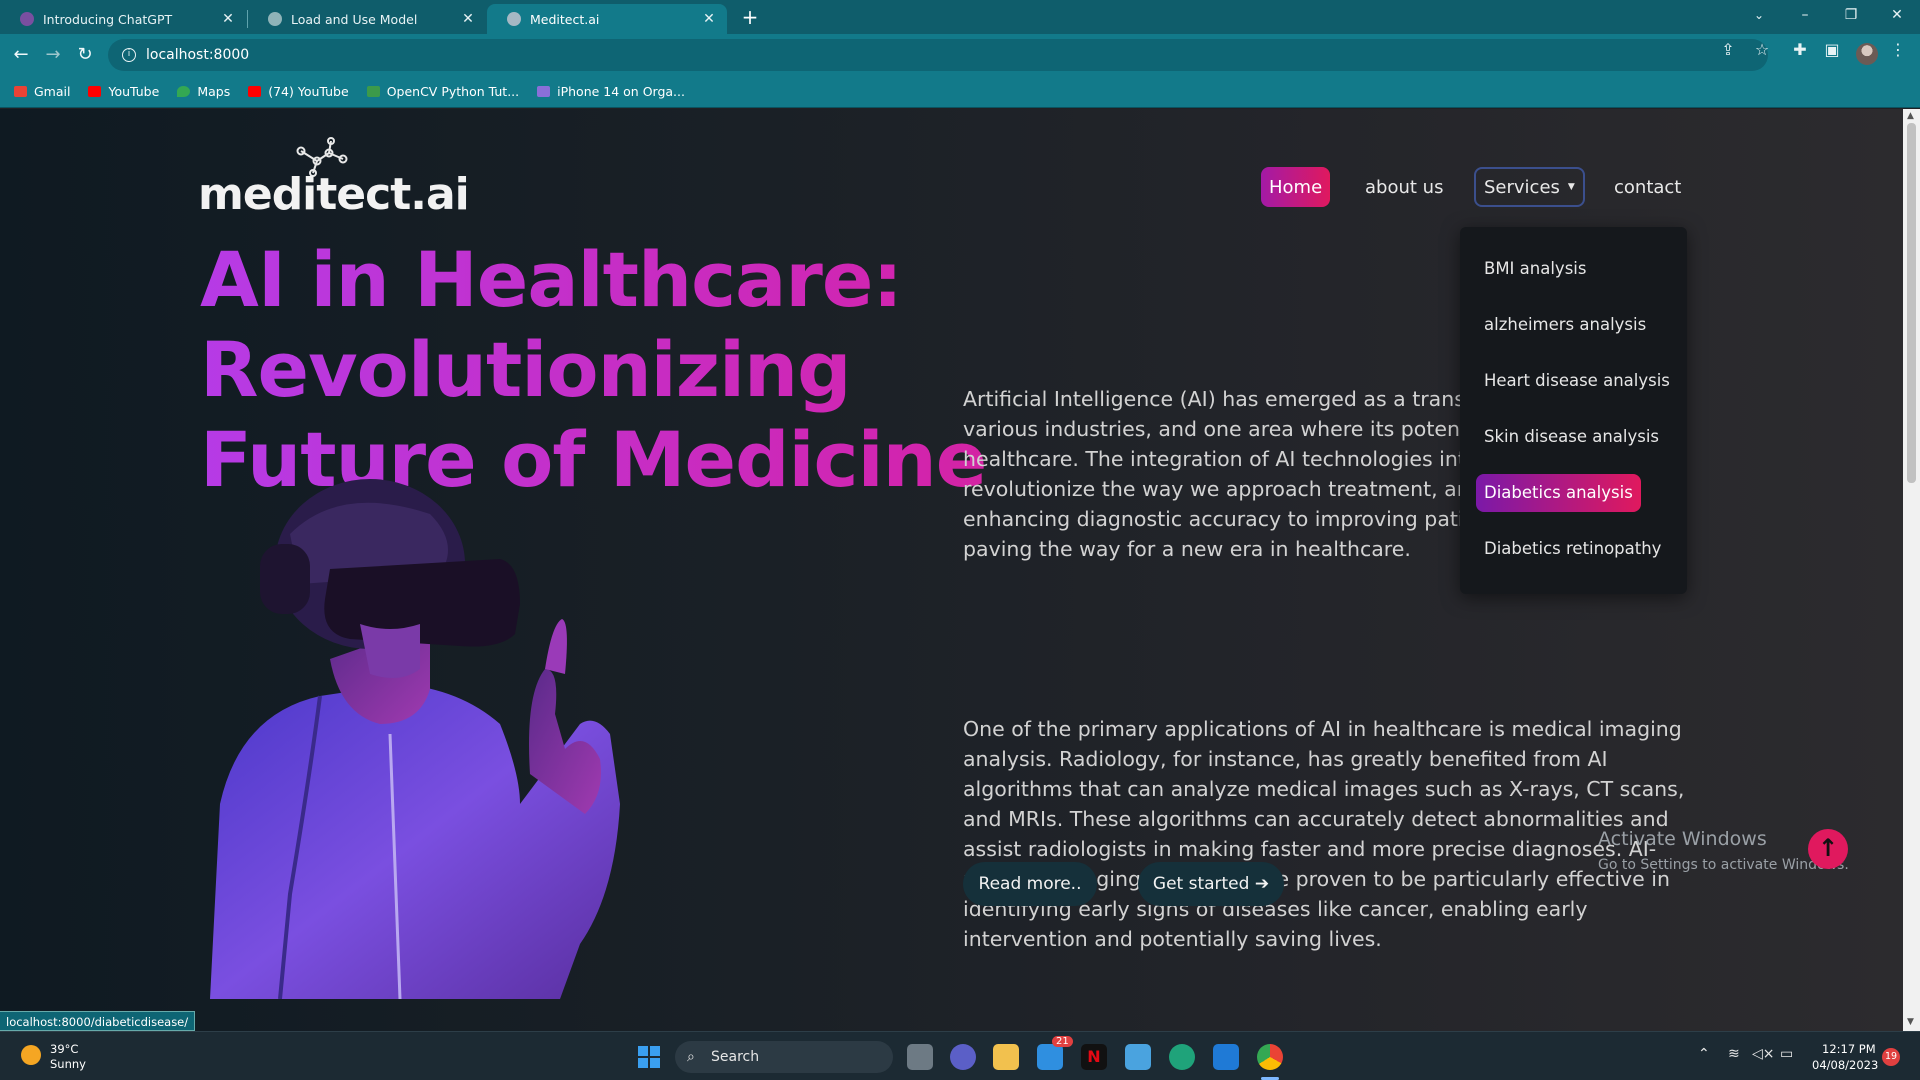 The height and width of the screenshot is (1080, 1920). Describe the element at coordinates (1050, 1057) in the screenshot. I see `mail-icon` at that location.